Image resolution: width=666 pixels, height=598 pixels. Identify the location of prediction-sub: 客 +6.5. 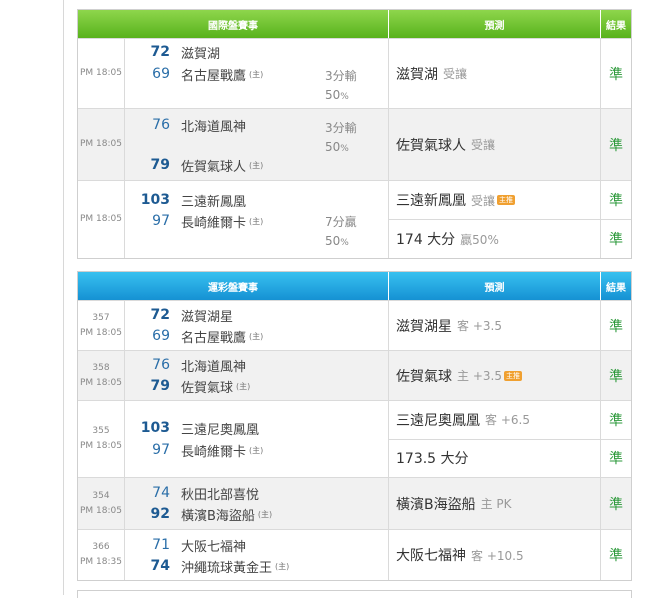
(507, 420).